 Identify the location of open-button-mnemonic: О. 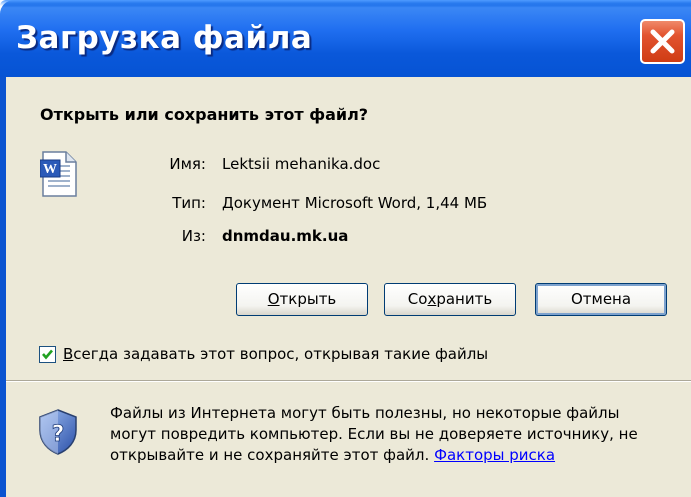
(273, 299).